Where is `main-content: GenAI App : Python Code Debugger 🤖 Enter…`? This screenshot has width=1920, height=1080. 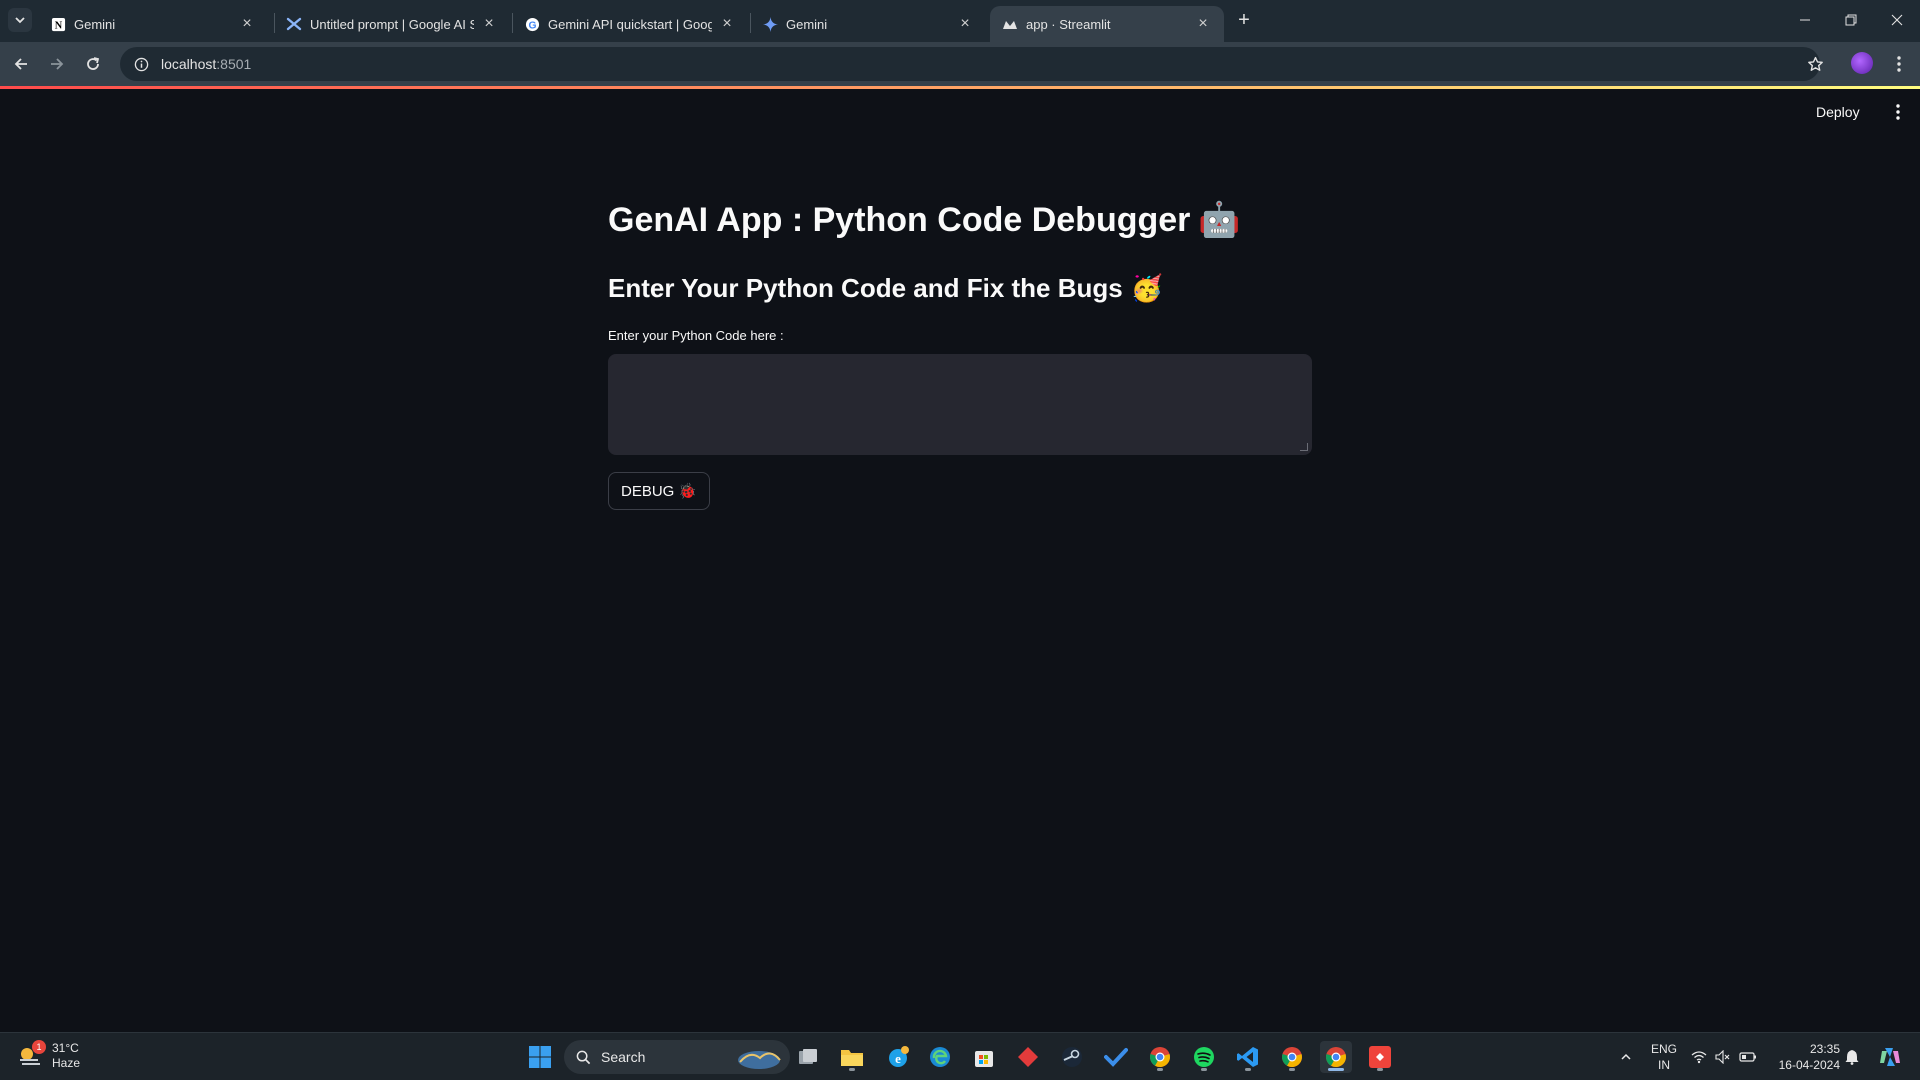 main-content: GenAI App : Python Code Debugger 🤖 Enter… is located at coordinates (960, 350).